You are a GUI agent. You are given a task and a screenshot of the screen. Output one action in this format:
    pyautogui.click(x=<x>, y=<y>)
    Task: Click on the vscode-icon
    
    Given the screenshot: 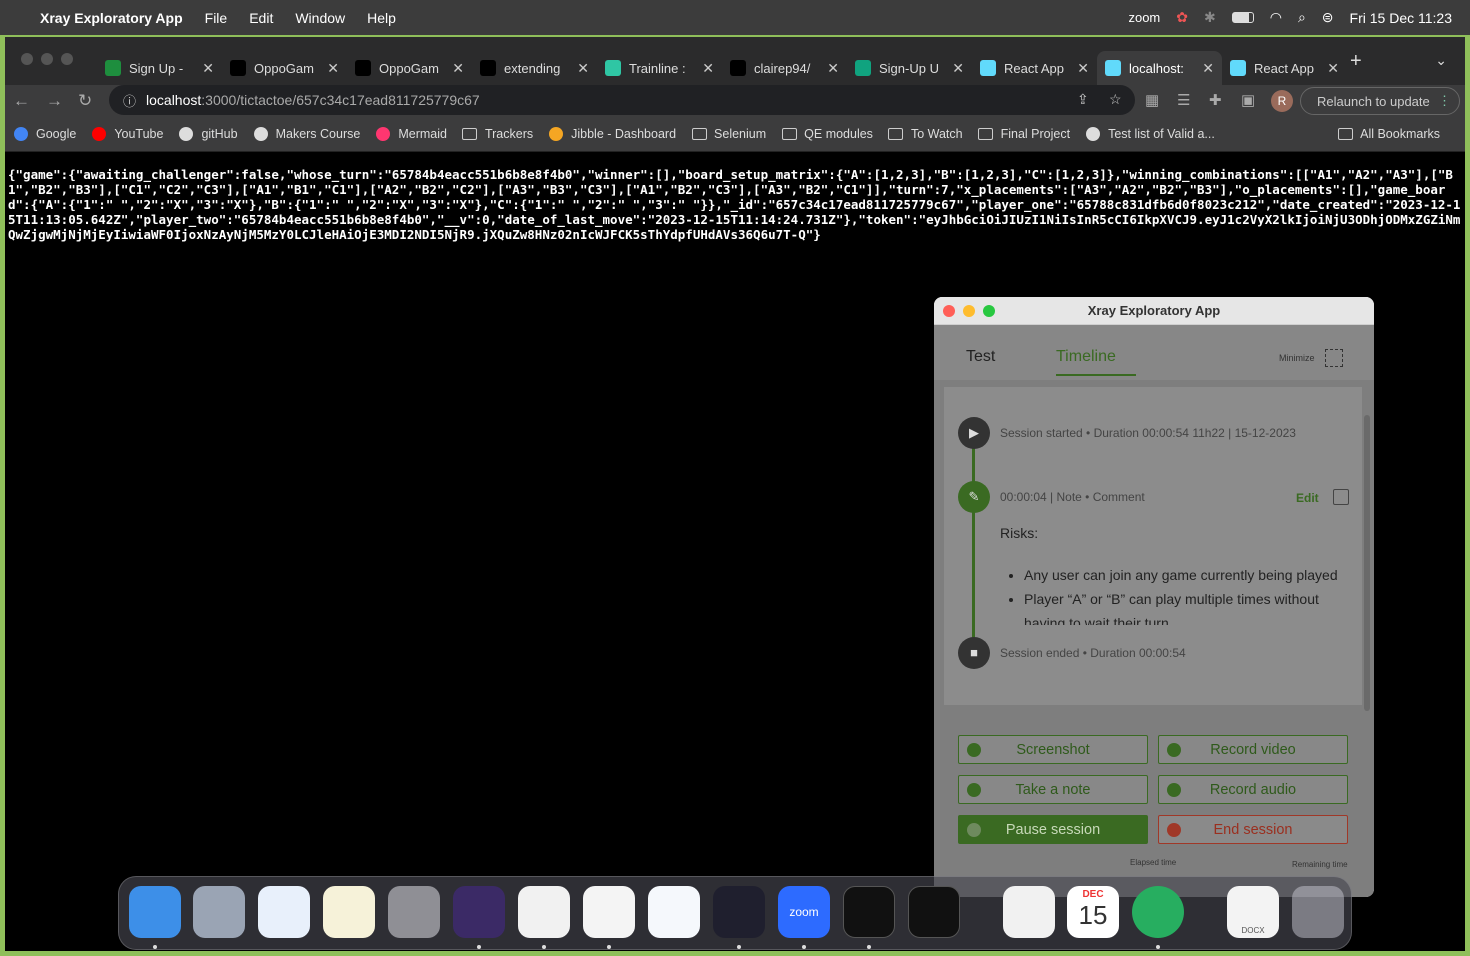 What is the action you would take?
    pyautogui.click(x=674, y=912)
    